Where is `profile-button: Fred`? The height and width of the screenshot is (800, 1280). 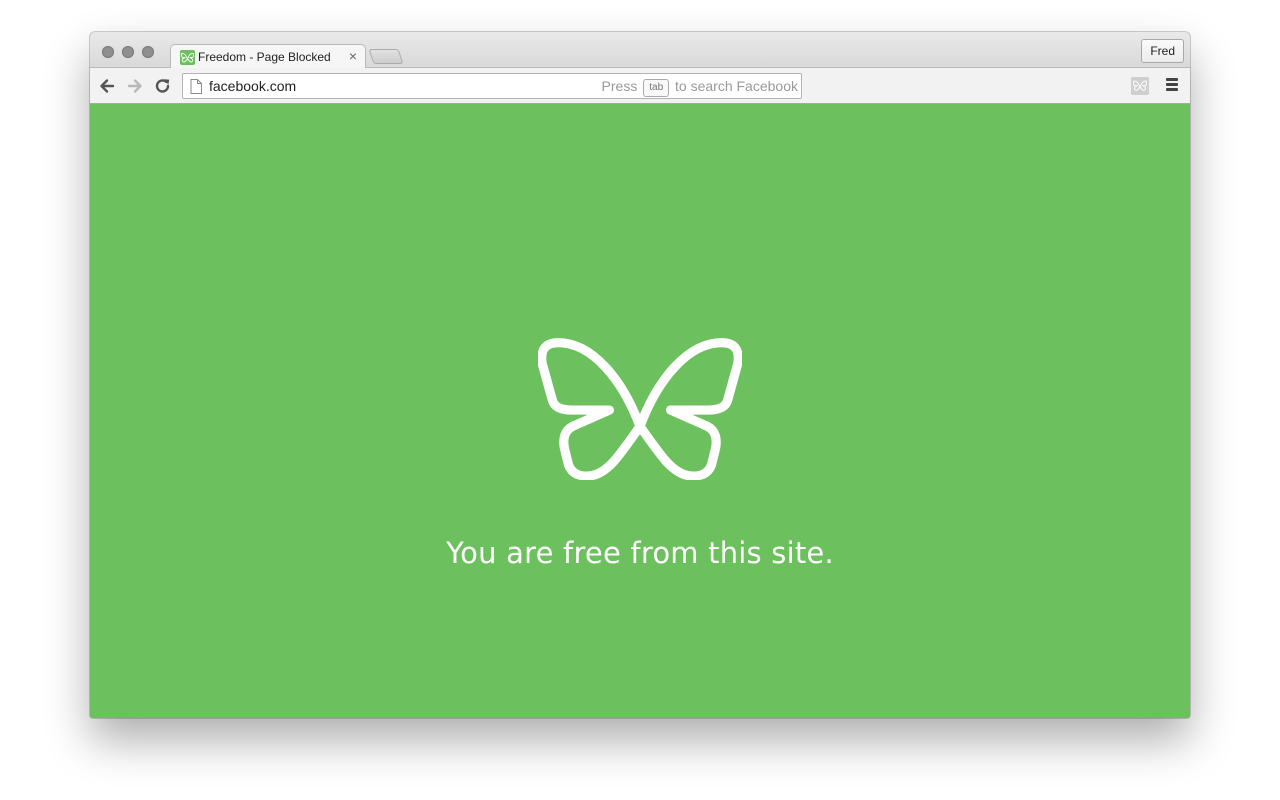 profile-button: Fred is located at coordinates (1162, 51).